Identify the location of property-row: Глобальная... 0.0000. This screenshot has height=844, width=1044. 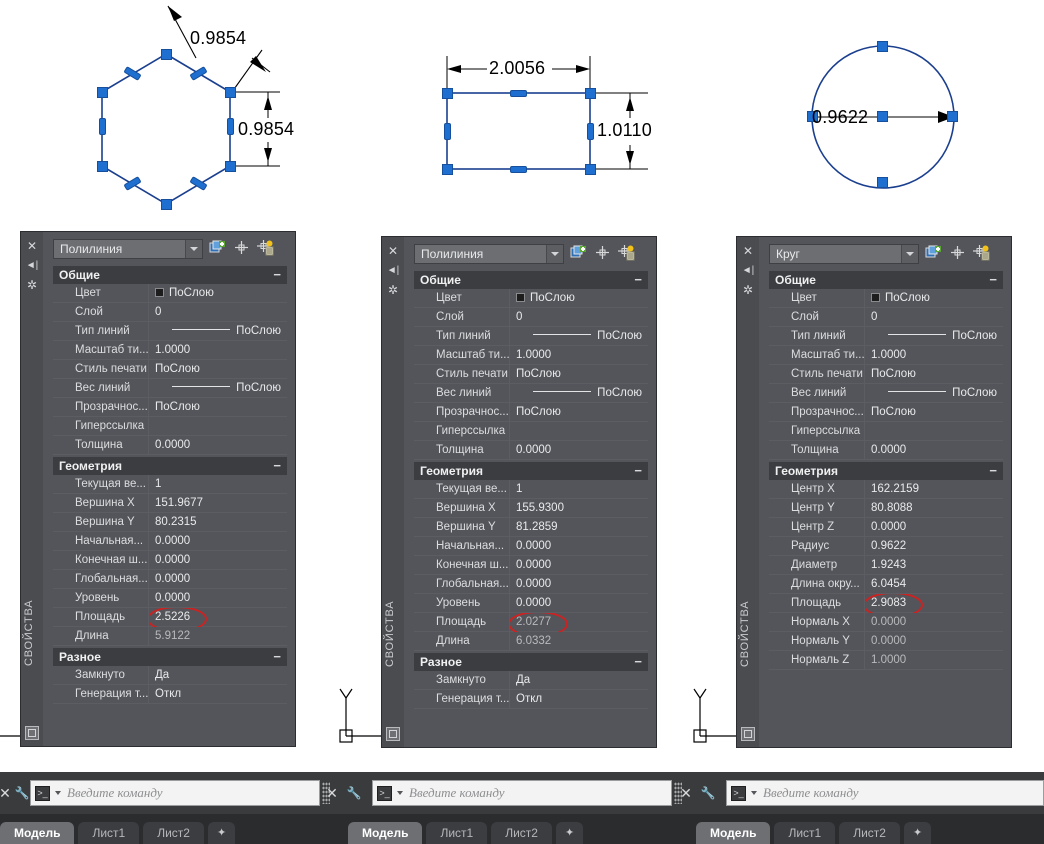
(531, 584).